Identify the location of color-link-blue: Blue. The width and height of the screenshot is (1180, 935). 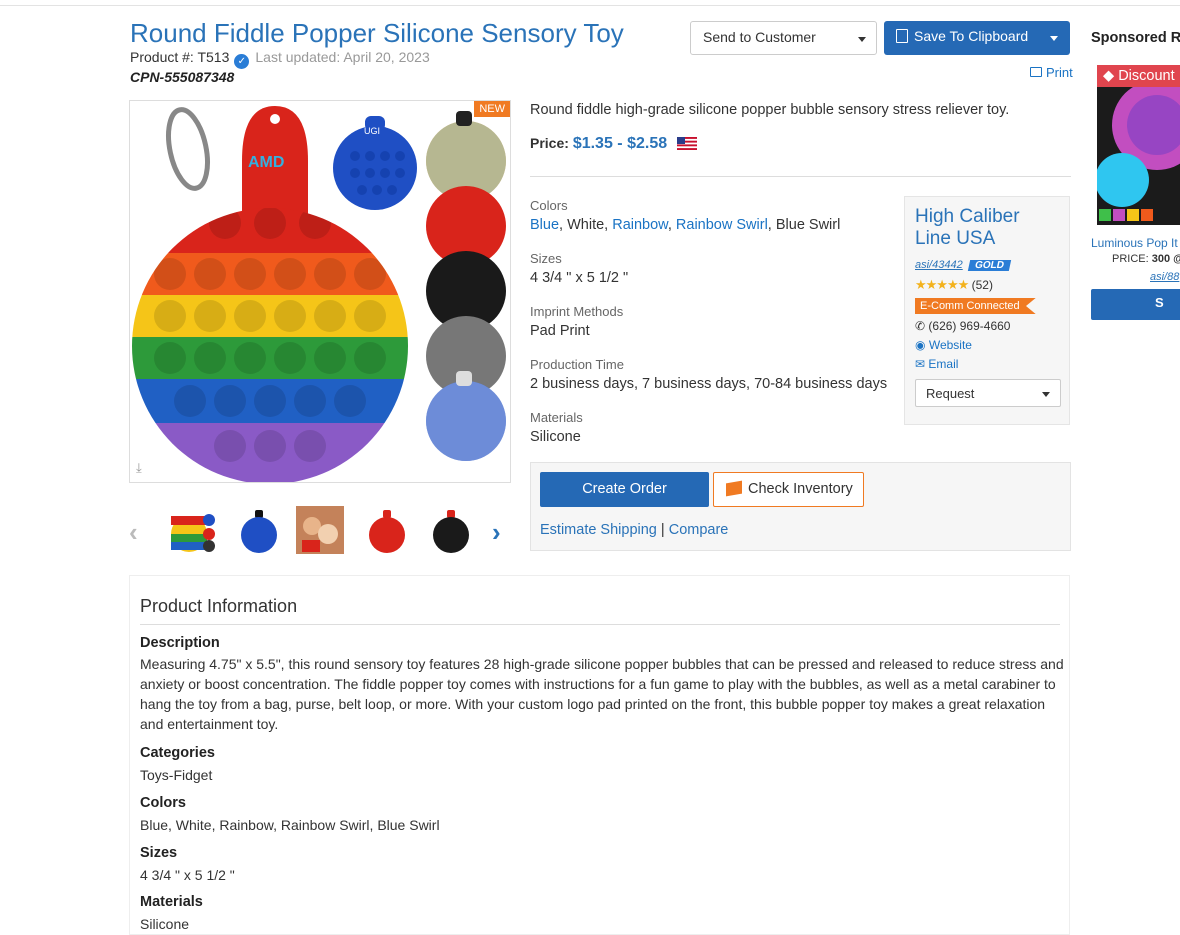
(544, 225).